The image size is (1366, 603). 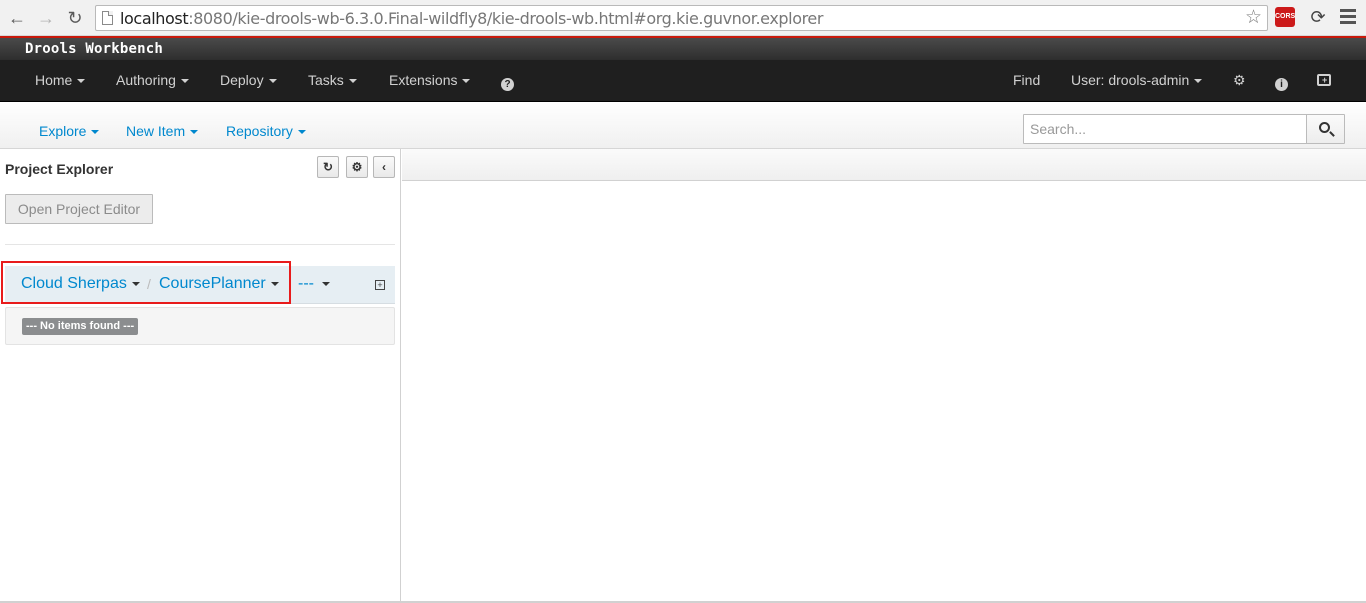 I want to click on items-list: --- No items found ---, so click(x=200, y=326).